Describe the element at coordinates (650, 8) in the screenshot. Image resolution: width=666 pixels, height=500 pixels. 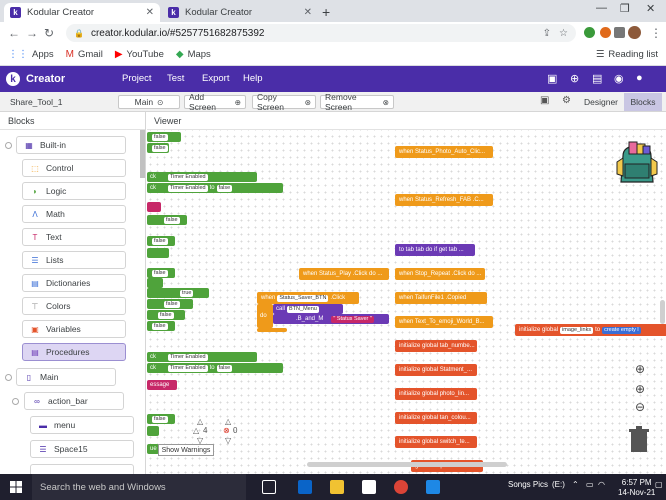
I see `close-window-icon: ✕` at that location.